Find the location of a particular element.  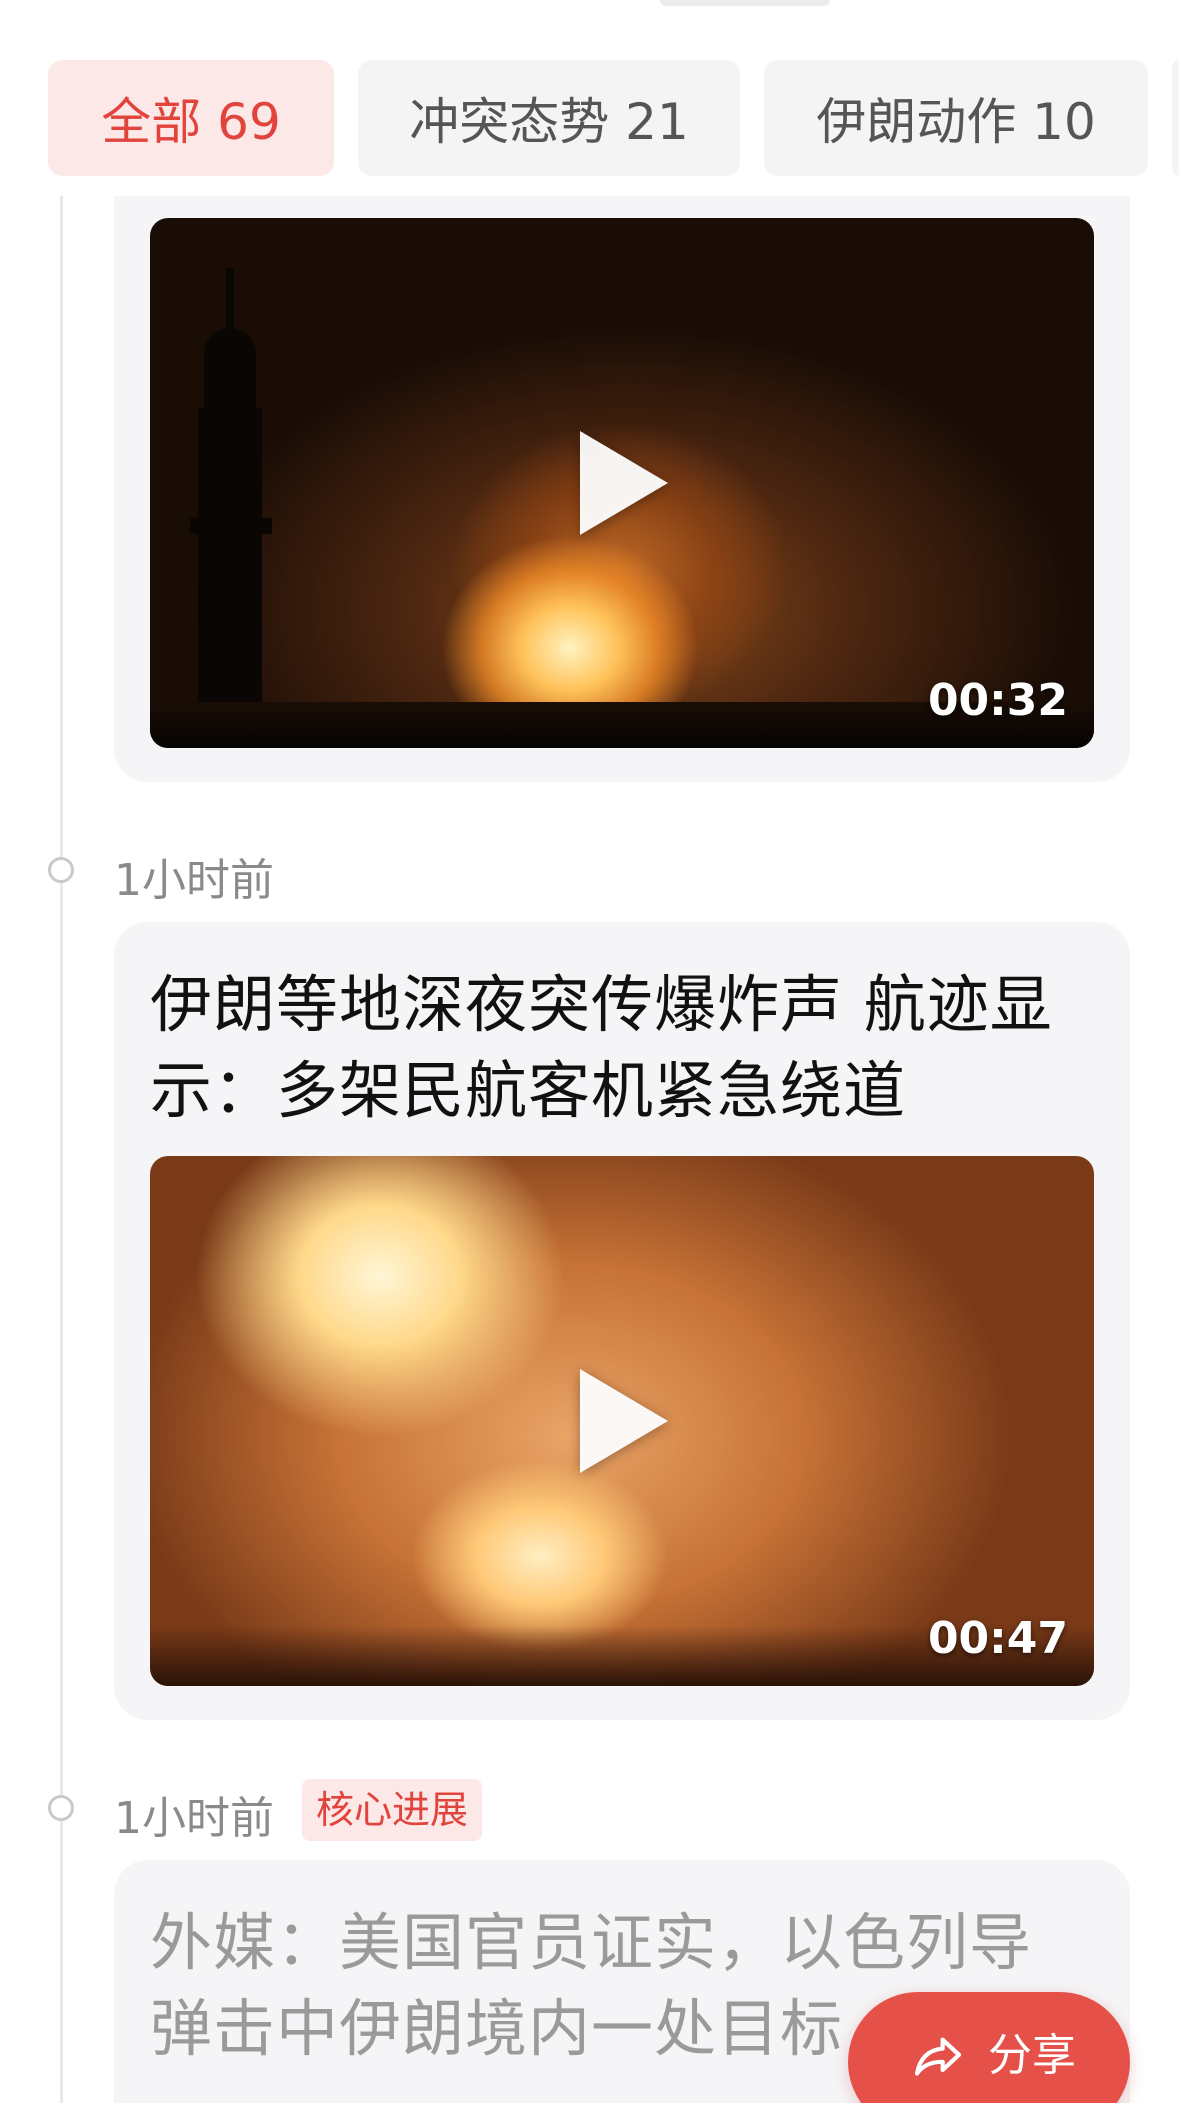

tab-next-edge is located at coordinates (1175, 118).